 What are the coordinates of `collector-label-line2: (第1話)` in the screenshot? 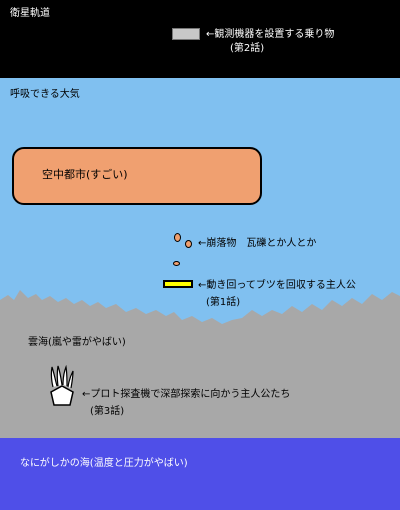 It's located at (223, 302).